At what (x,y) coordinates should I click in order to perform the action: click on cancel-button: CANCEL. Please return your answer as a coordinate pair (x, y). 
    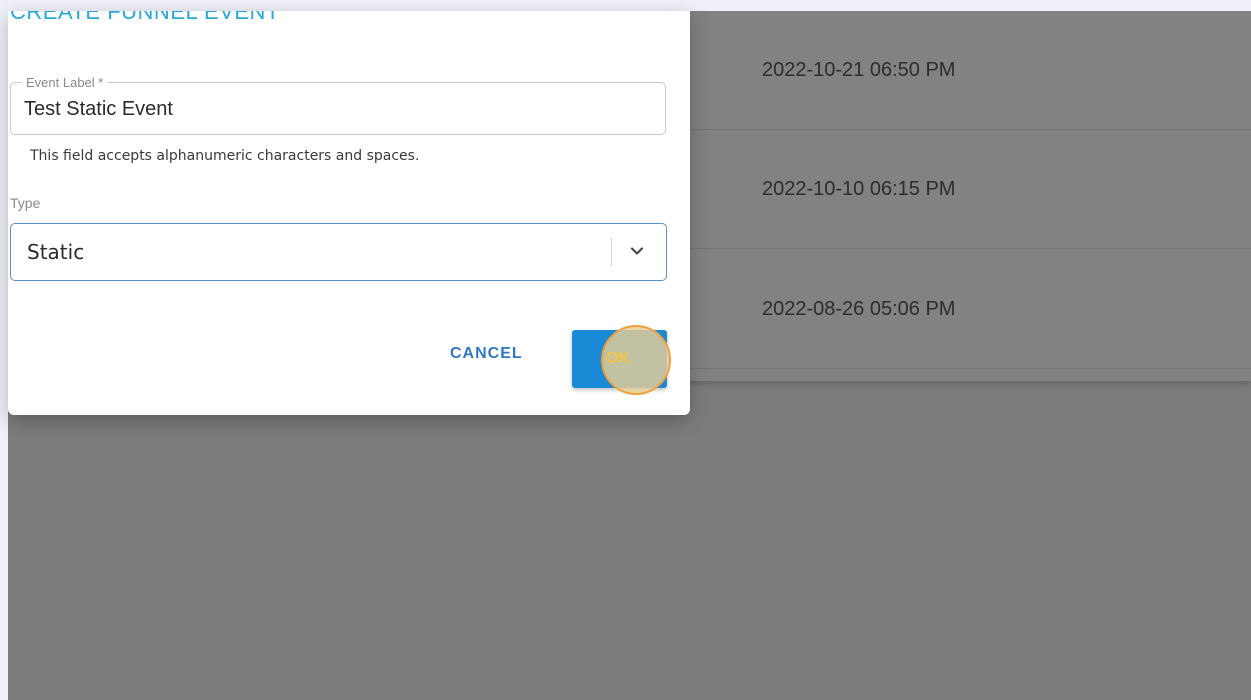
    Looking at the image, I should click on (486, 354).